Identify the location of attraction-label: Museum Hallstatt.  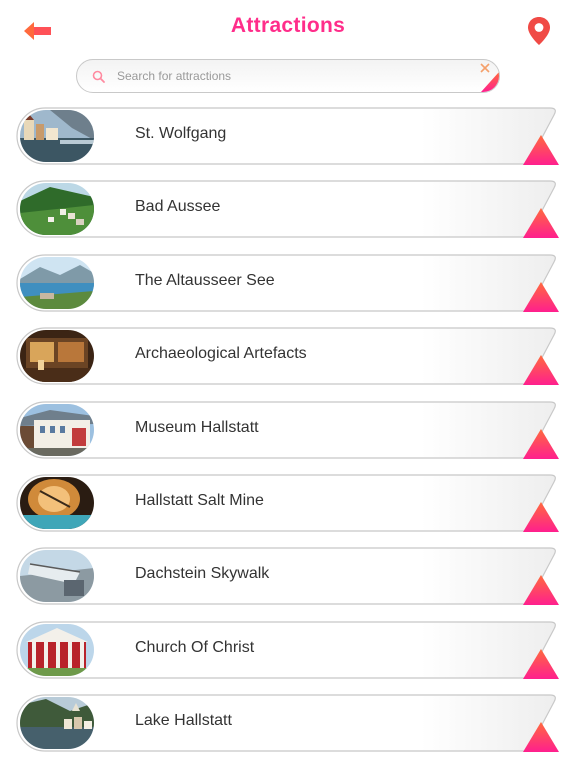
(197, 427).